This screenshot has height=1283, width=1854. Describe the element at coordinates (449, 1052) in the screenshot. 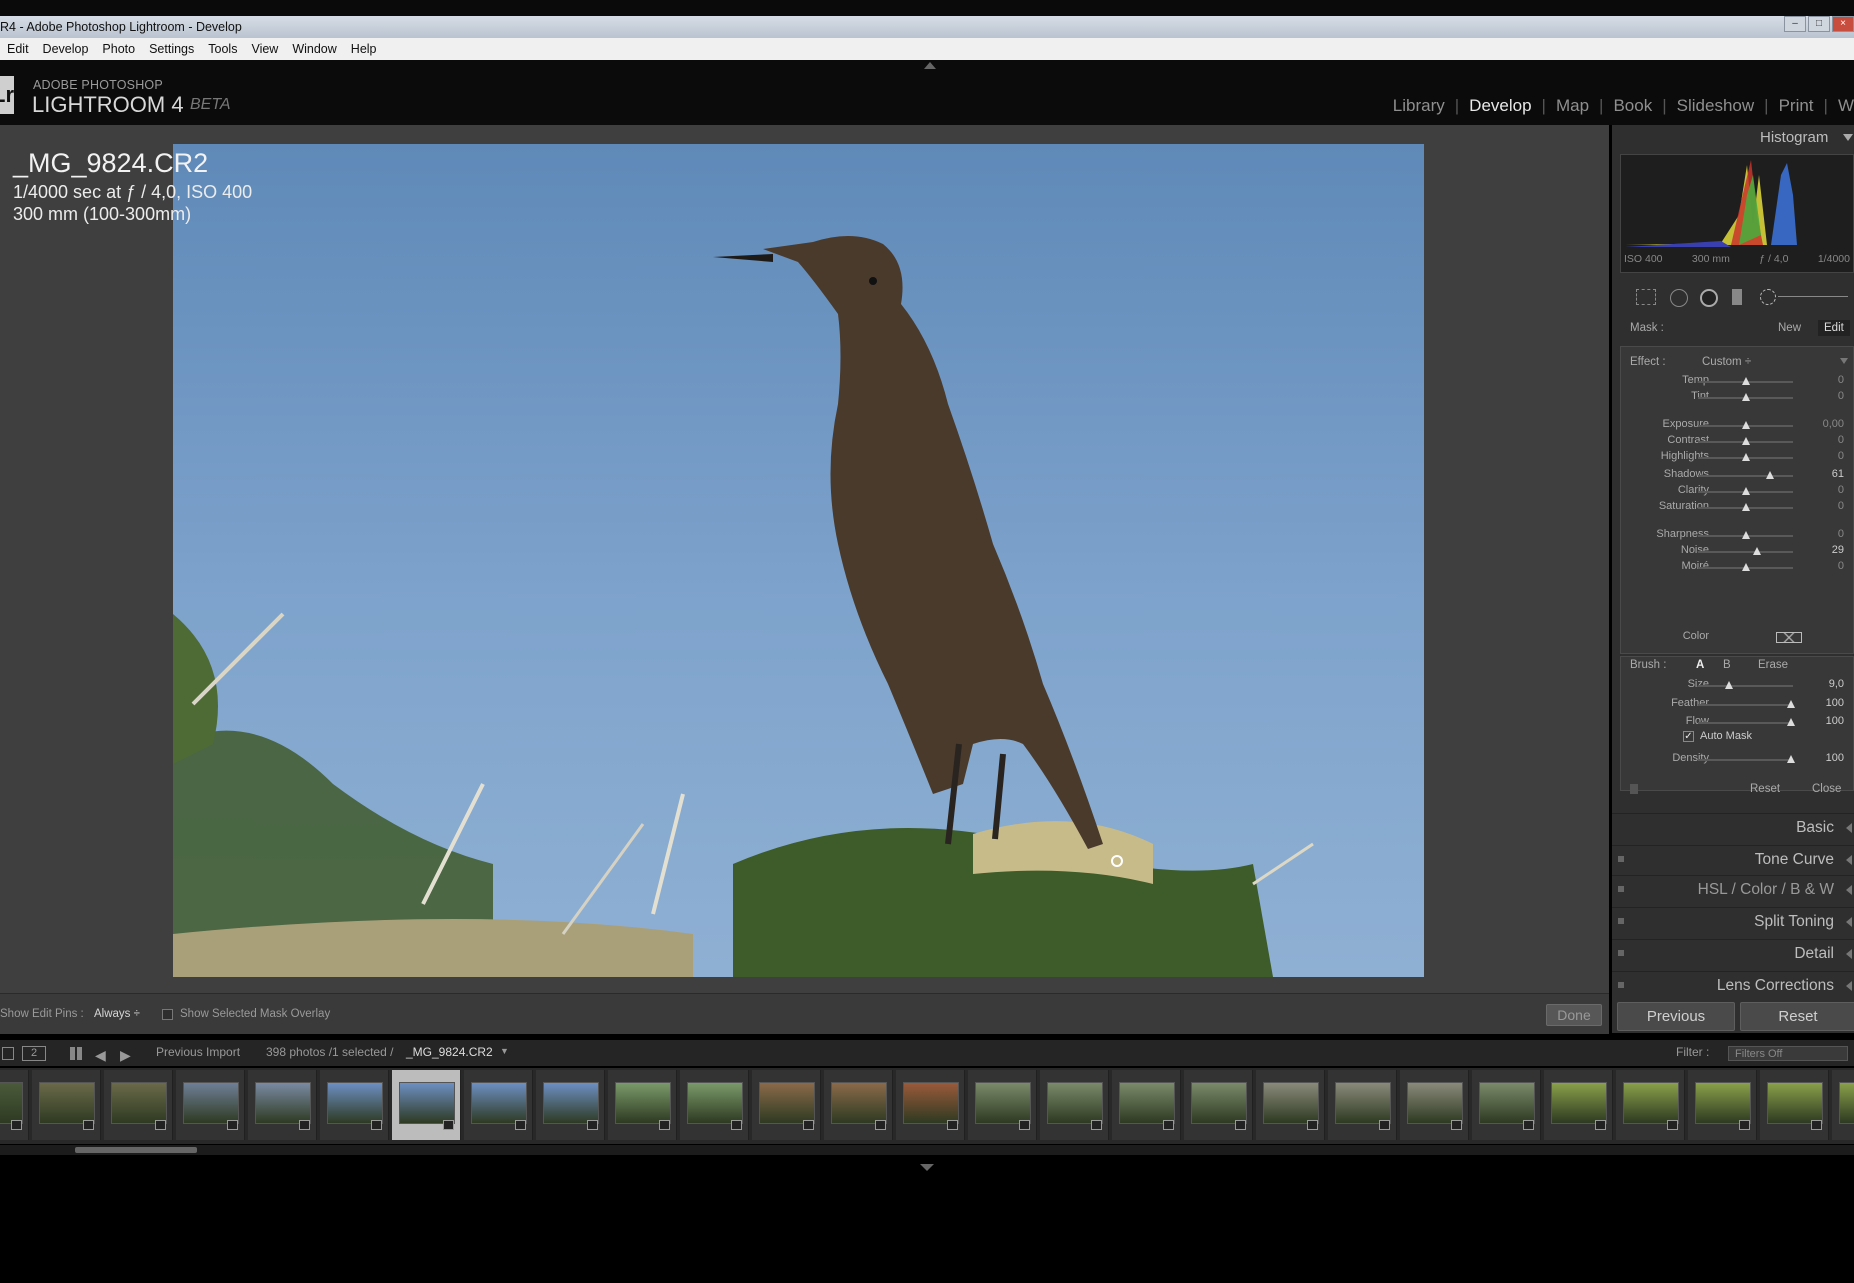

I see `filmstrip-selected-file: _MG_9824.CR2` at that location.